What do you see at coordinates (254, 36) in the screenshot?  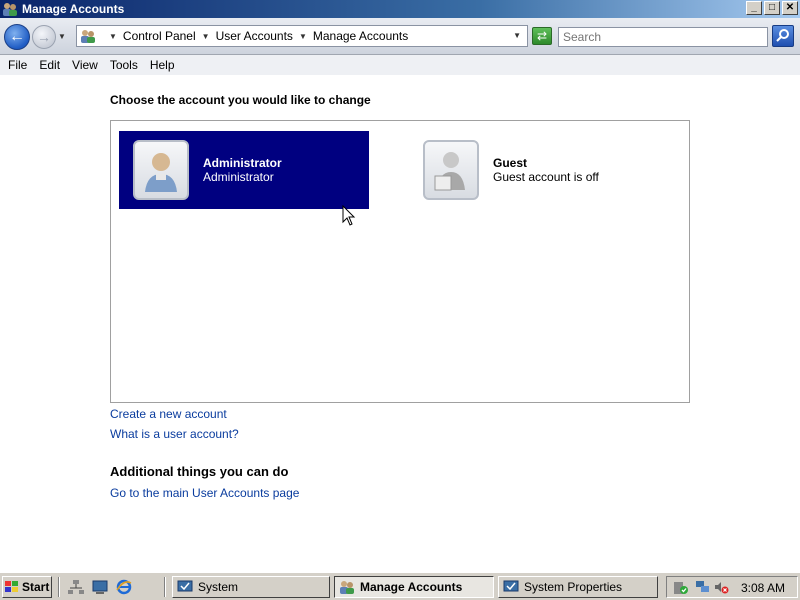 I see `breadcrumb-user-accounts: User Accounts` at bounding box center [254, 36].